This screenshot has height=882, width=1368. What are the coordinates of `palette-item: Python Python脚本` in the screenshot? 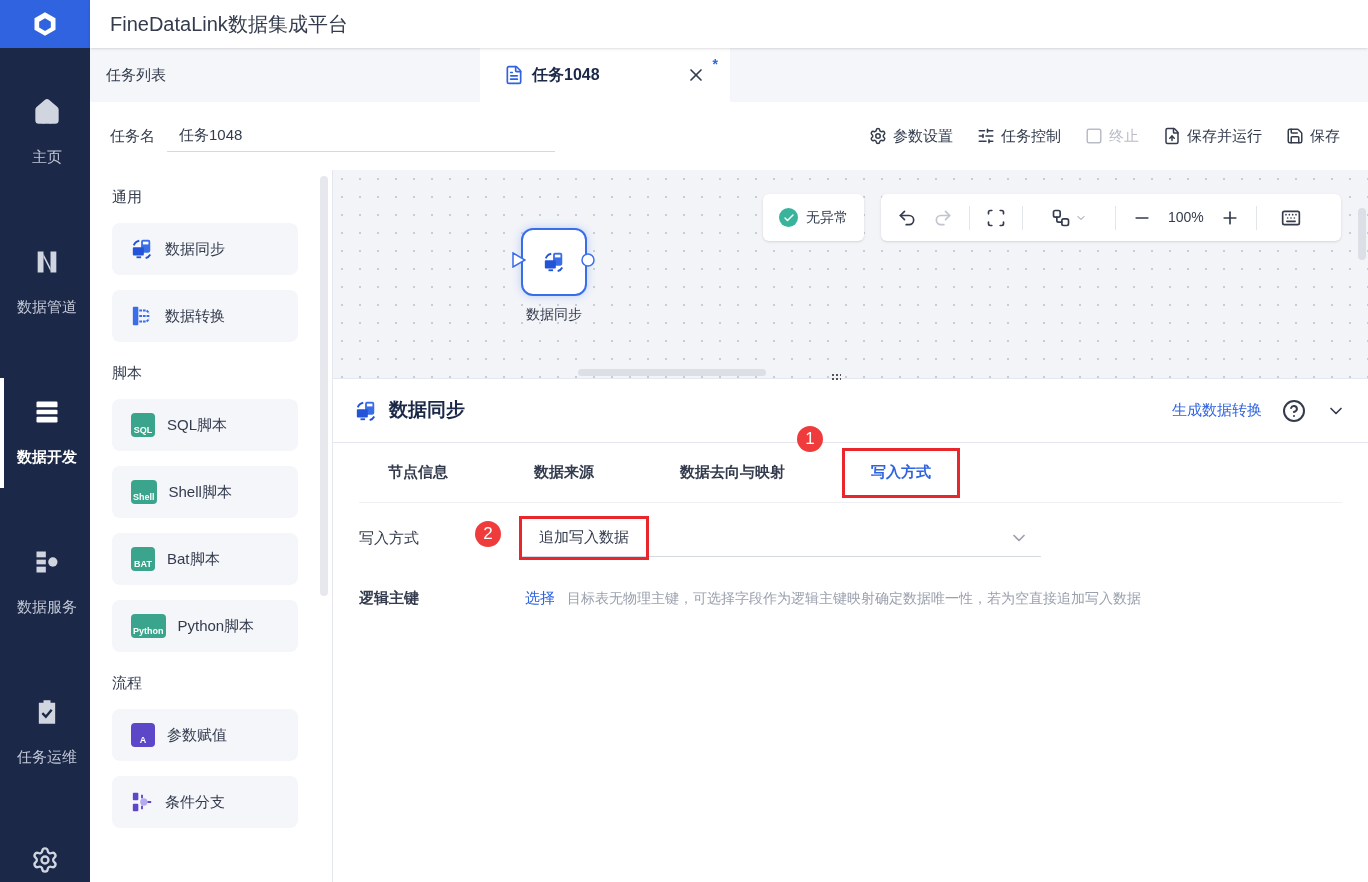 It's located at (205, 626).